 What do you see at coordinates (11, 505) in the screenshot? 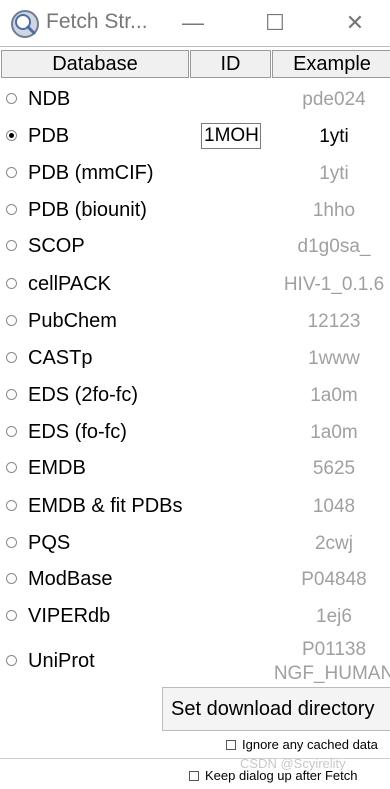
I see `radio-emdb-fit-pdbs` at bounding box center [11, 505].